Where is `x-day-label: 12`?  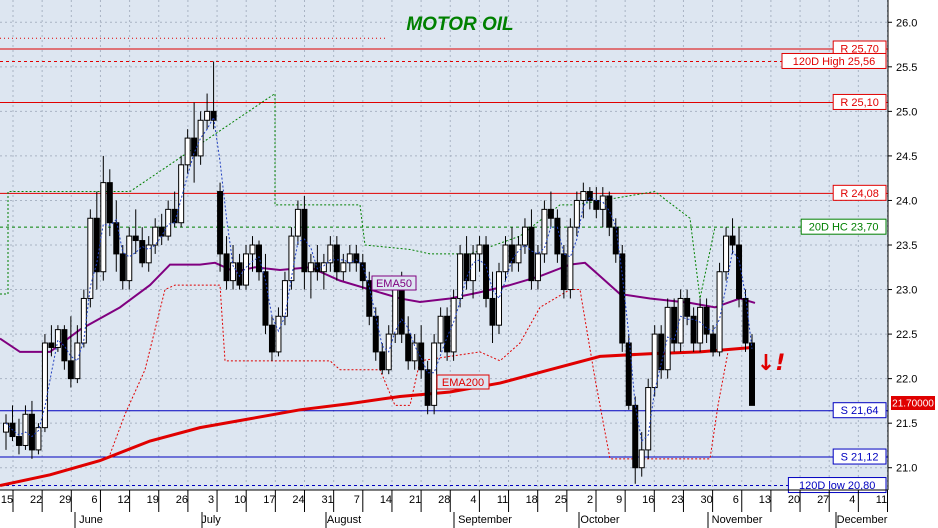
x-day-label: 12 is located at coordinates (123, 500).